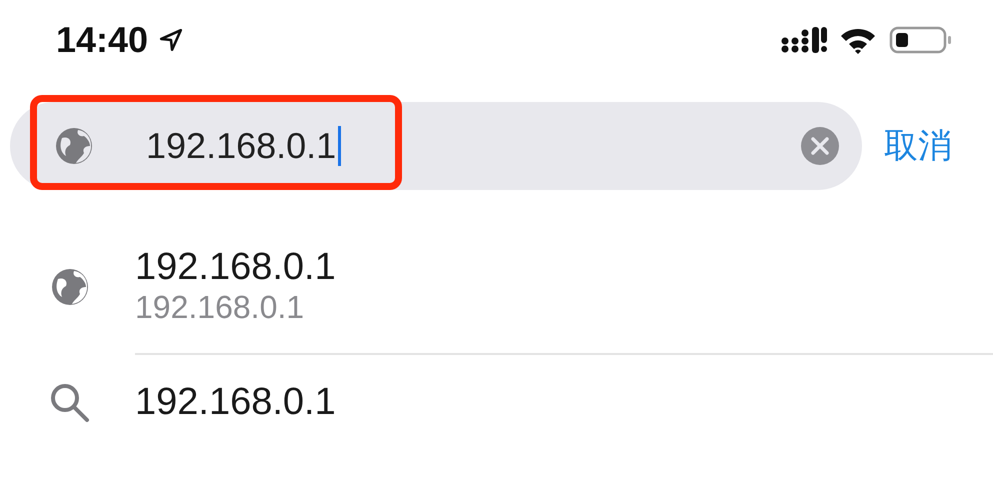 This screenshot has height=501, width=993. Describe the element at coordinates (102, 40) in the screenshot. I see `status-time: 14:40` at that location.